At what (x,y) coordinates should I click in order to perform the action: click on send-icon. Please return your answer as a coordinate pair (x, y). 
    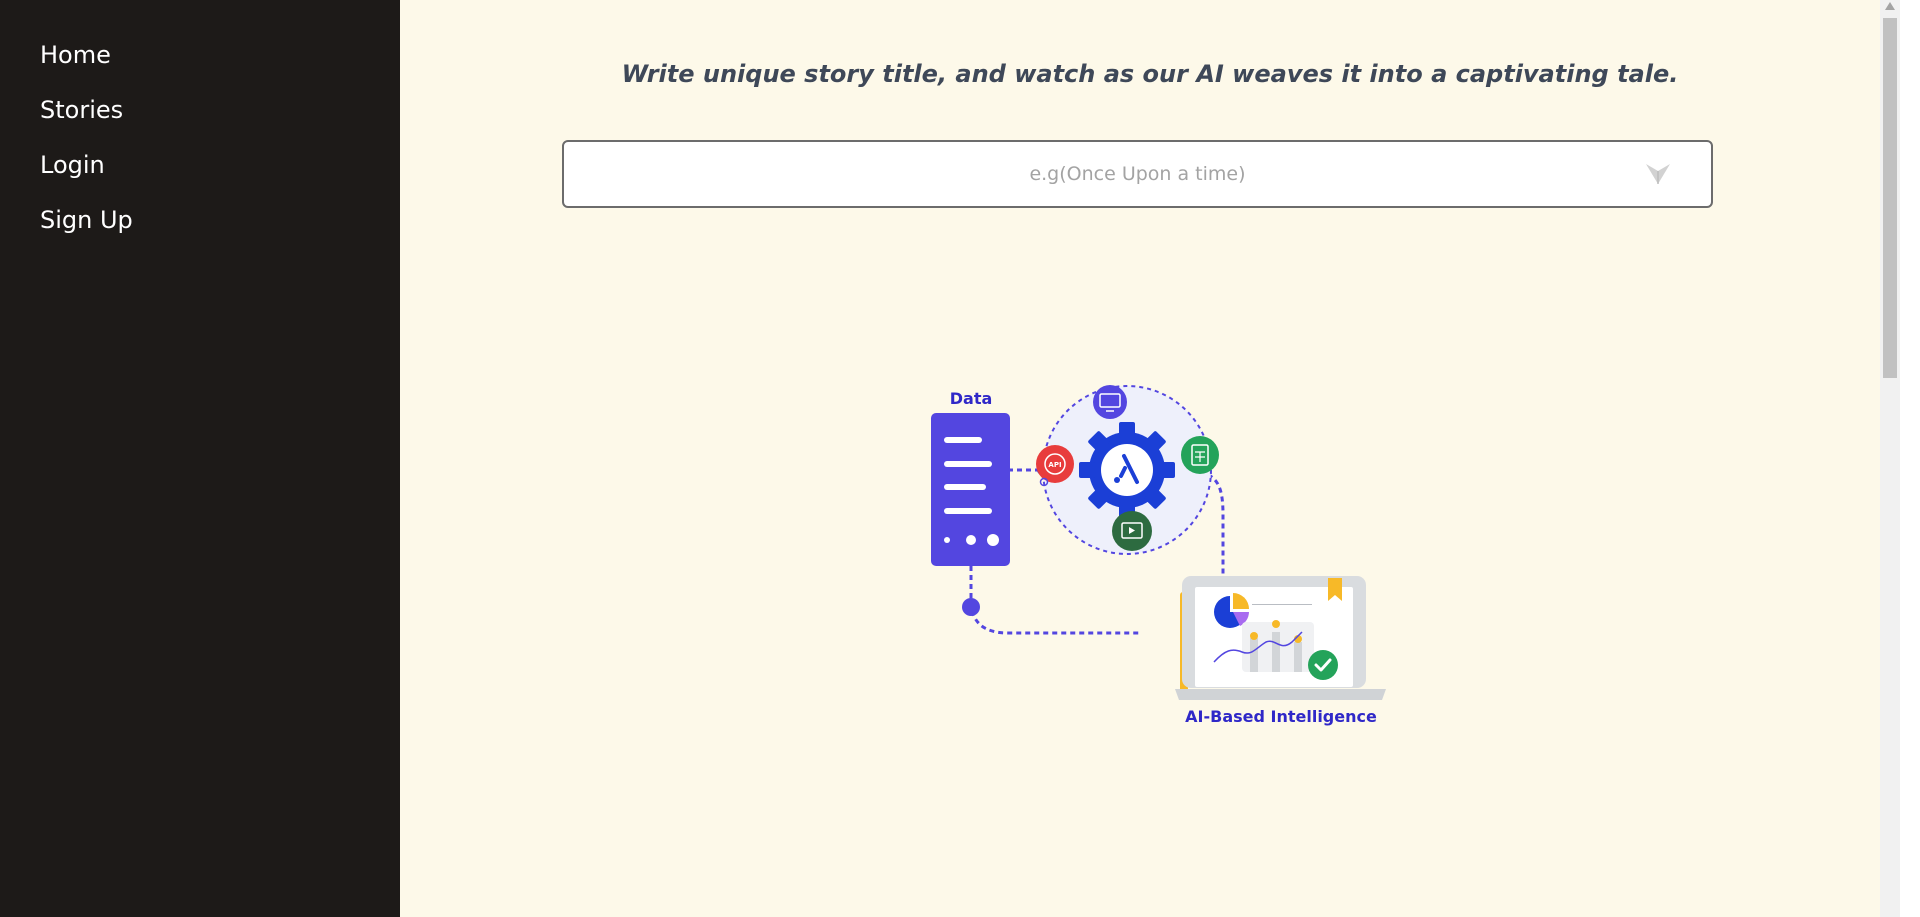
    Looking at the image, I should click on (1658, 174).